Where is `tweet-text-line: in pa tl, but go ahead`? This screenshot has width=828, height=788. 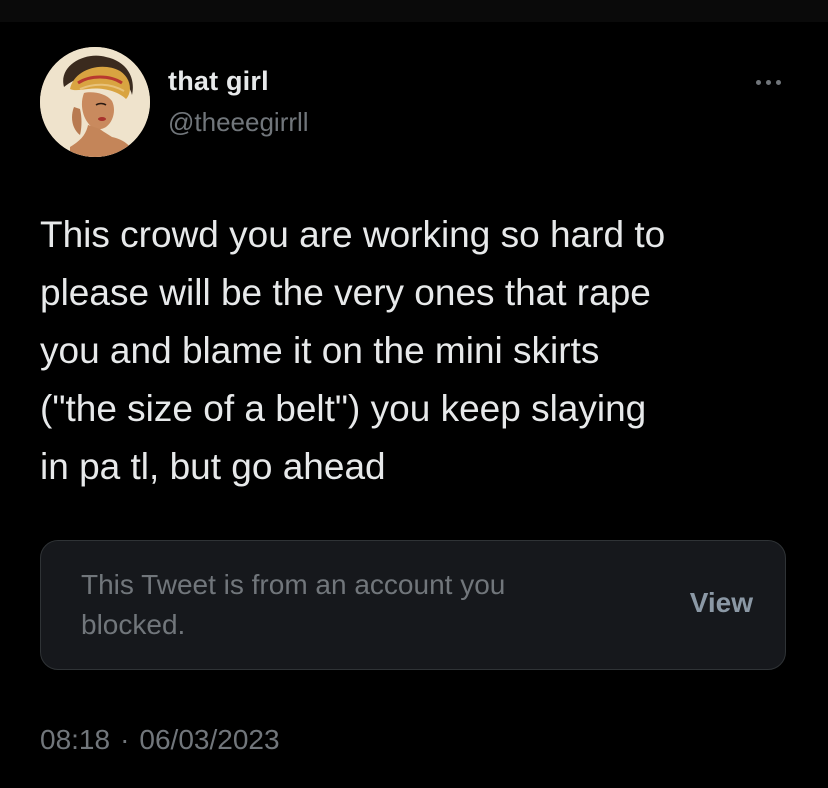
tweet-text-line: in pa tl, but go ahead is located at coordinates (213, 466).